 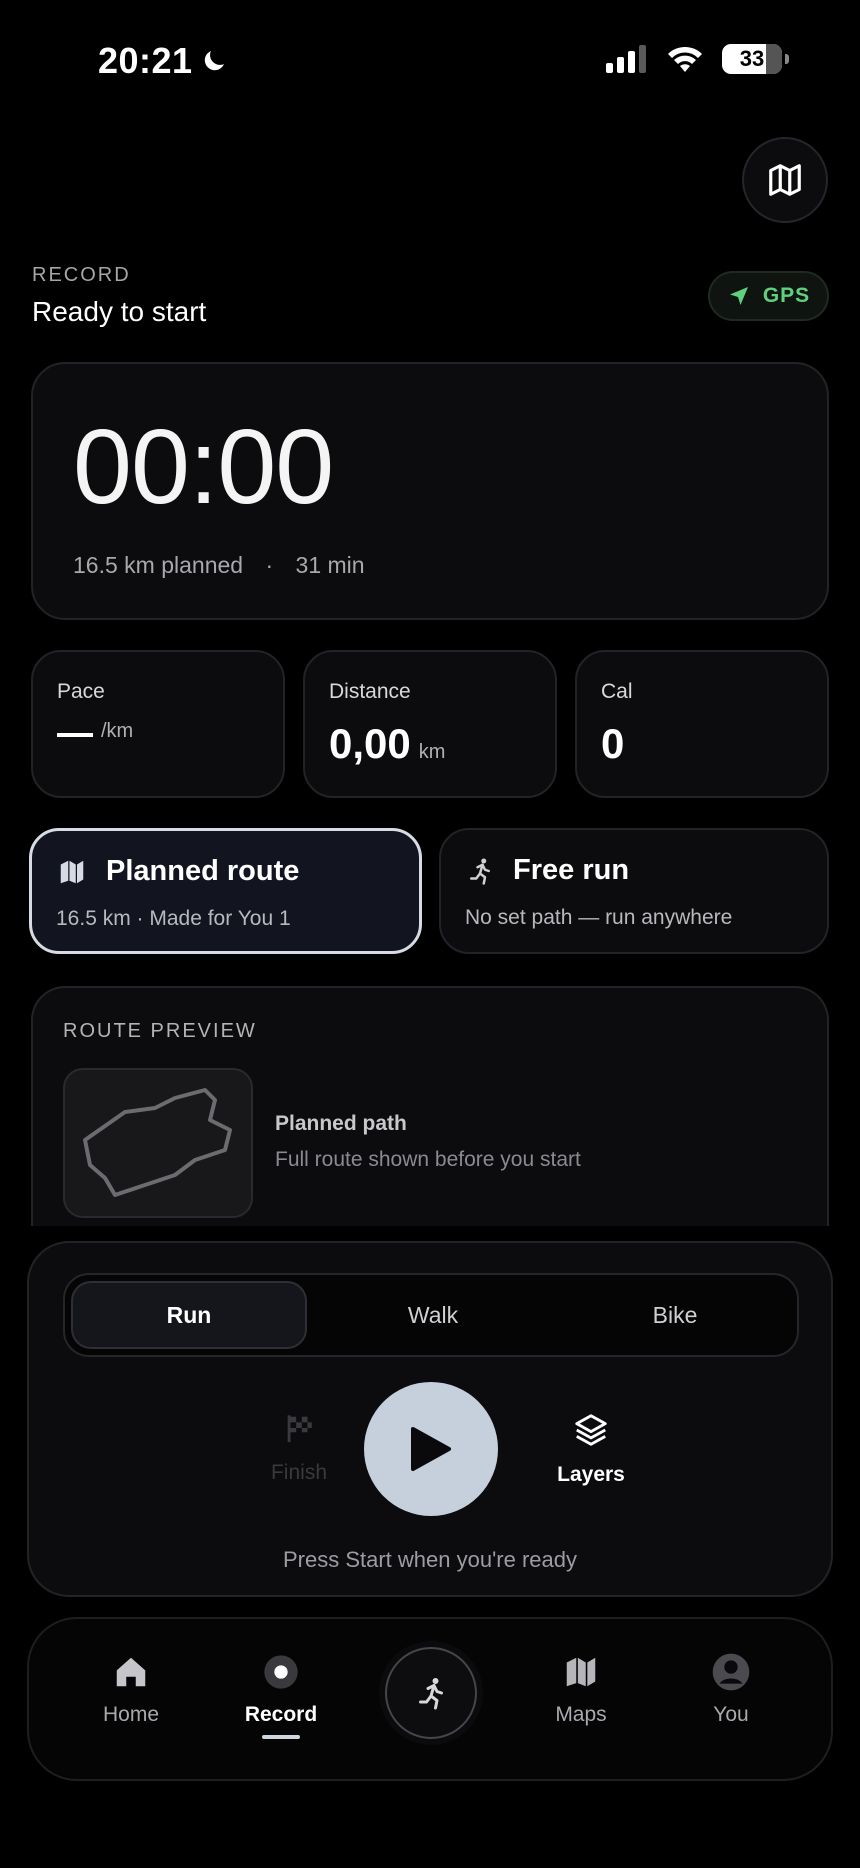 I want to click on activity-type-selector: Run Walk Bike, so click(x=431, y=1315).